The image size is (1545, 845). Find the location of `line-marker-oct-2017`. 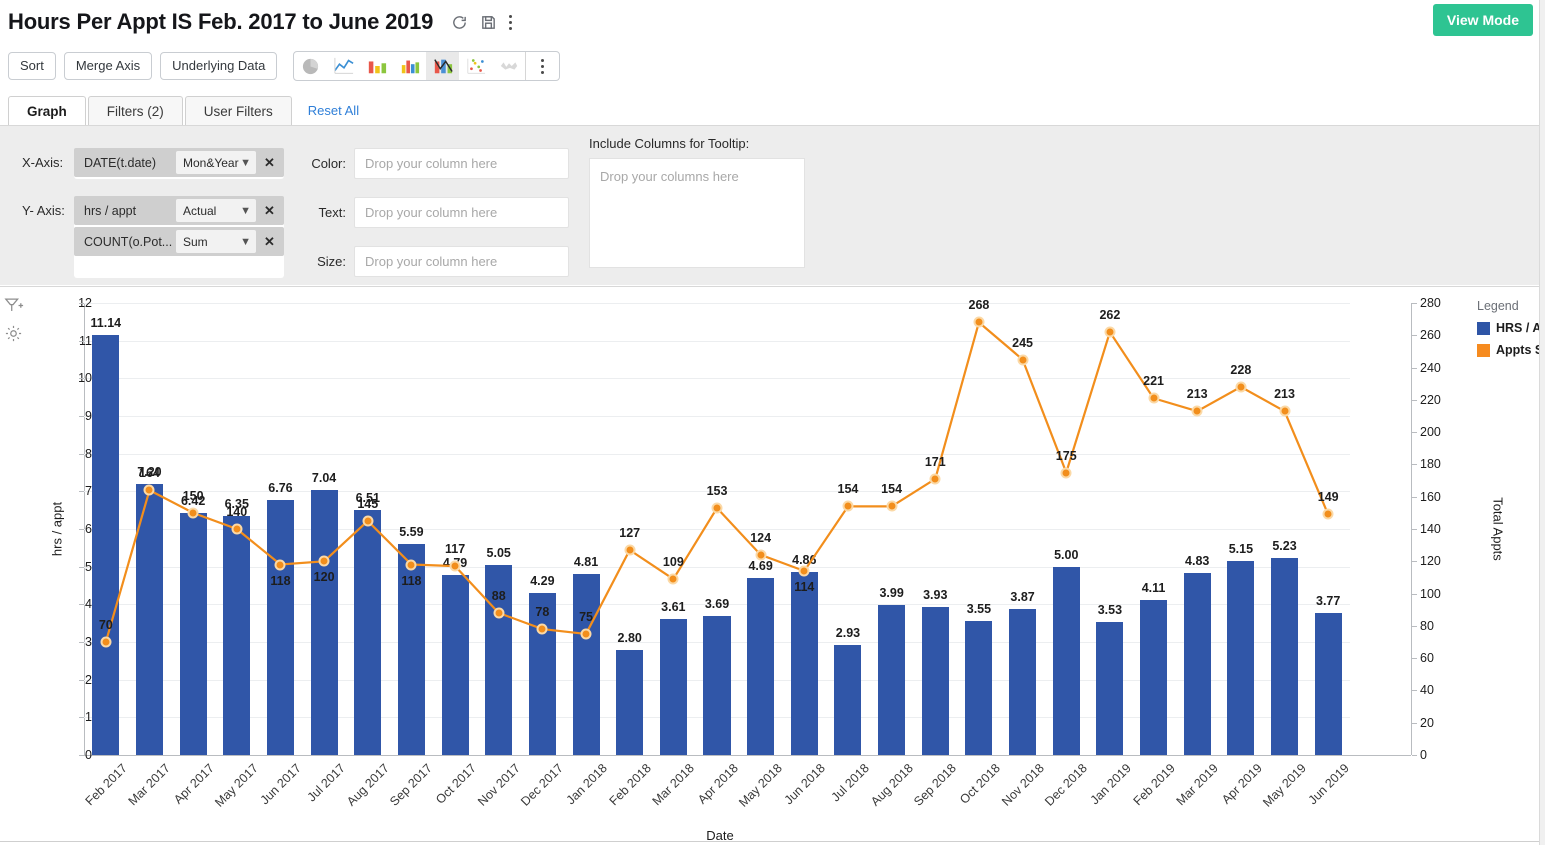

line-marker-oct-2017 is located at coordinates (455, 566).